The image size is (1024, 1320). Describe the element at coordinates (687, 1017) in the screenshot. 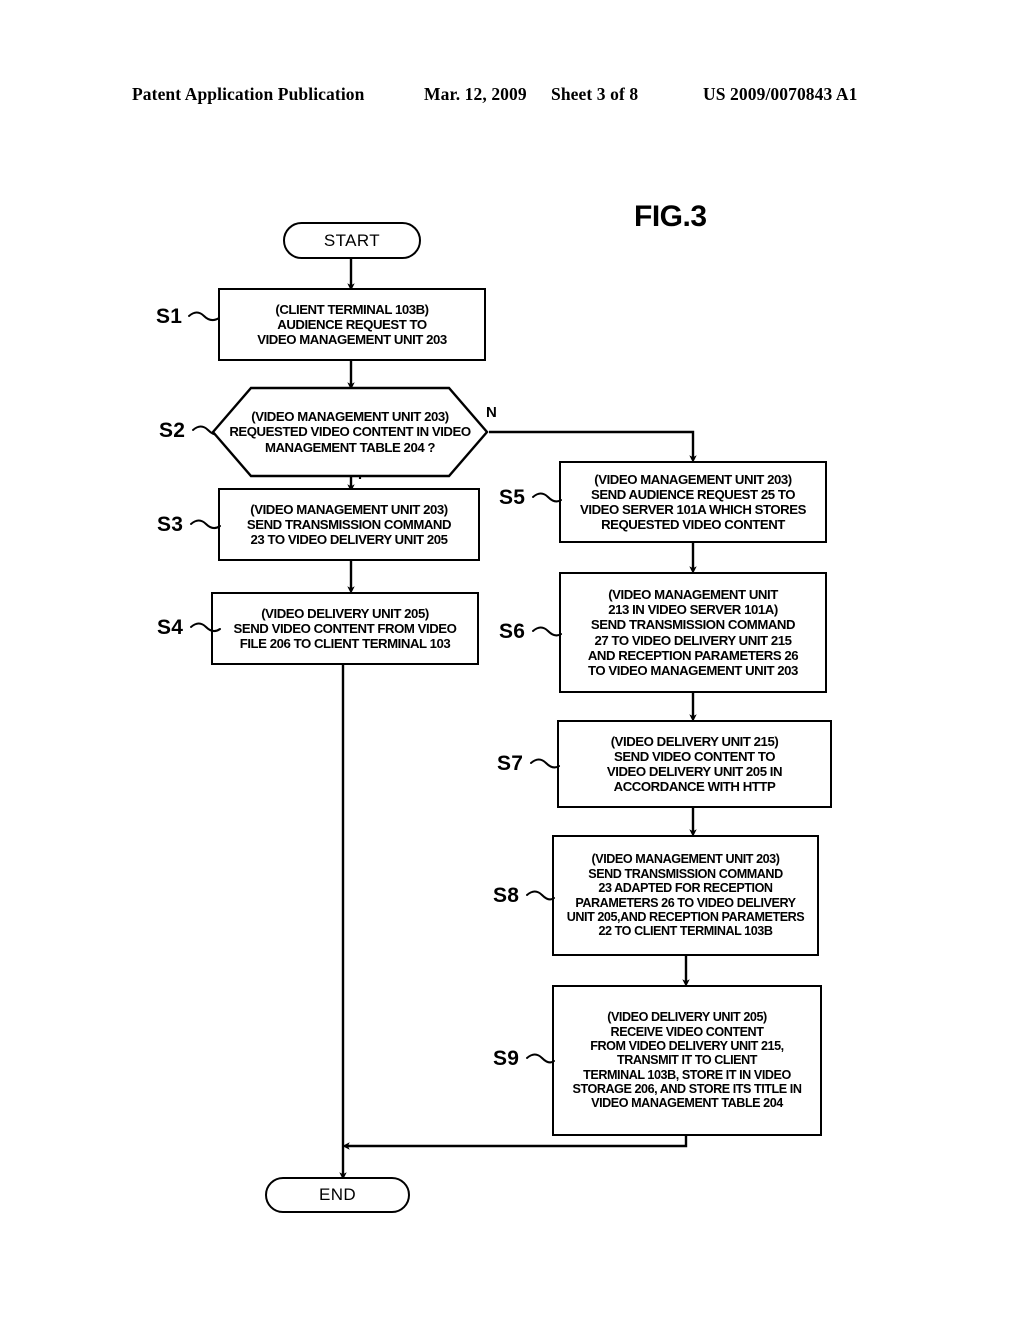

I see `s9-line-1: (VIDEO DELIVERY UNIT 205)` at that location.